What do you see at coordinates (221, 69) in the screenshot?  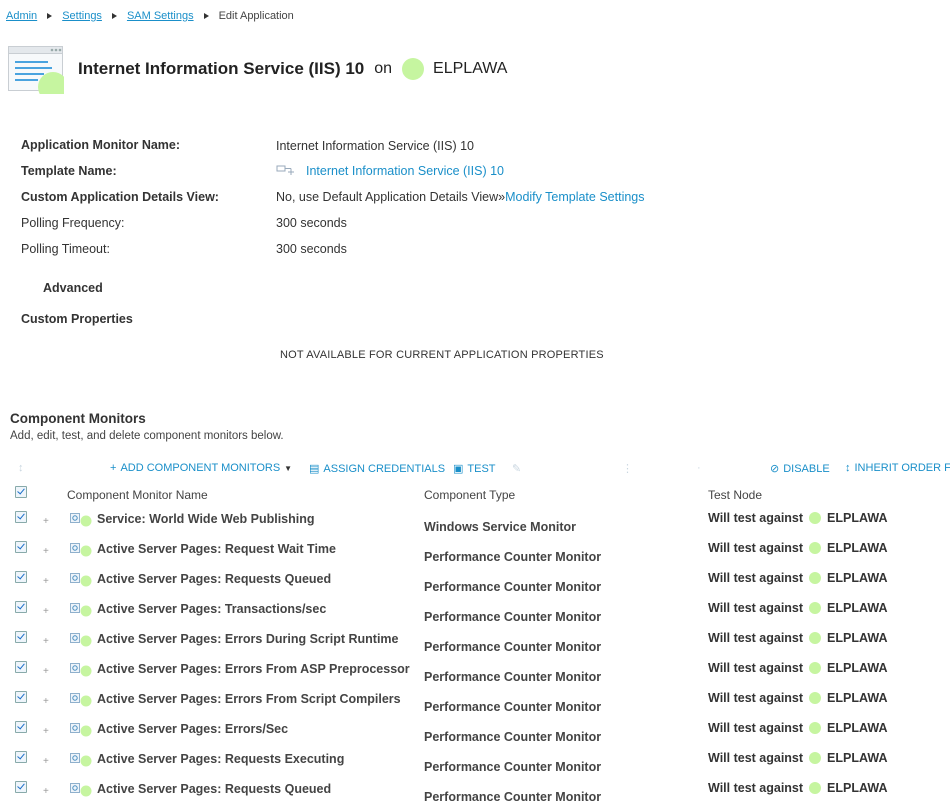 I see `application-title: Internet Information Service (IIS) 10` at bounding box center [221, 69].